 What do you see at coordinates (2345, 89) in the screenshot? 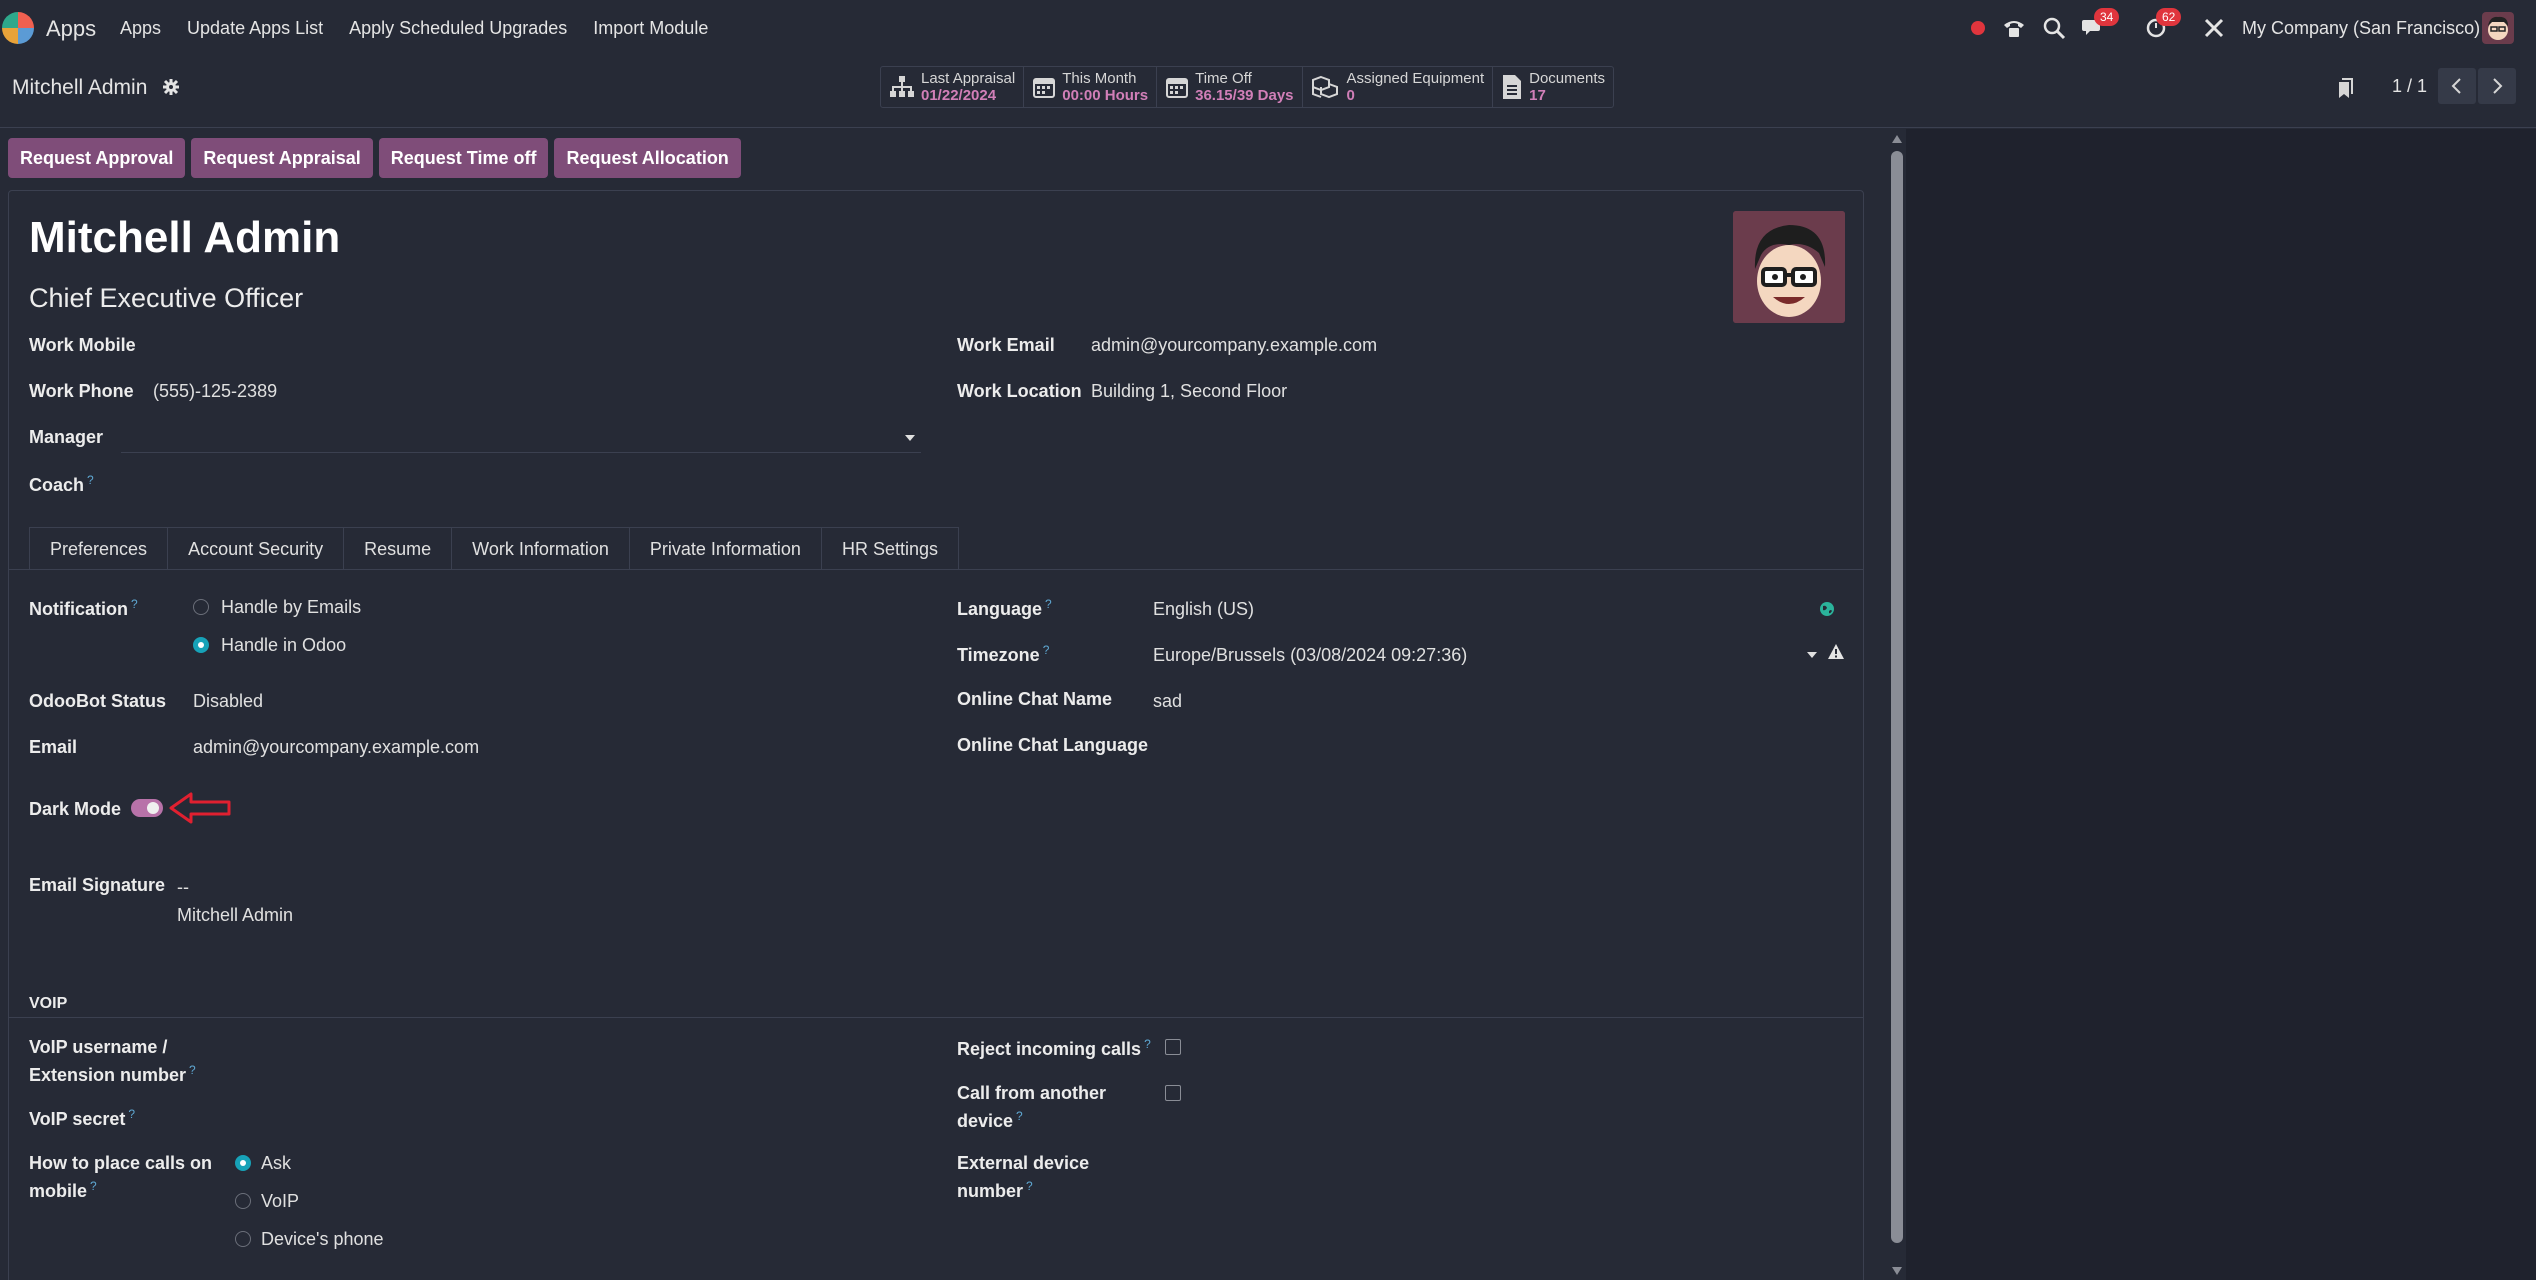
I see `bookmark-icon` at bounding box center [2345, 89].